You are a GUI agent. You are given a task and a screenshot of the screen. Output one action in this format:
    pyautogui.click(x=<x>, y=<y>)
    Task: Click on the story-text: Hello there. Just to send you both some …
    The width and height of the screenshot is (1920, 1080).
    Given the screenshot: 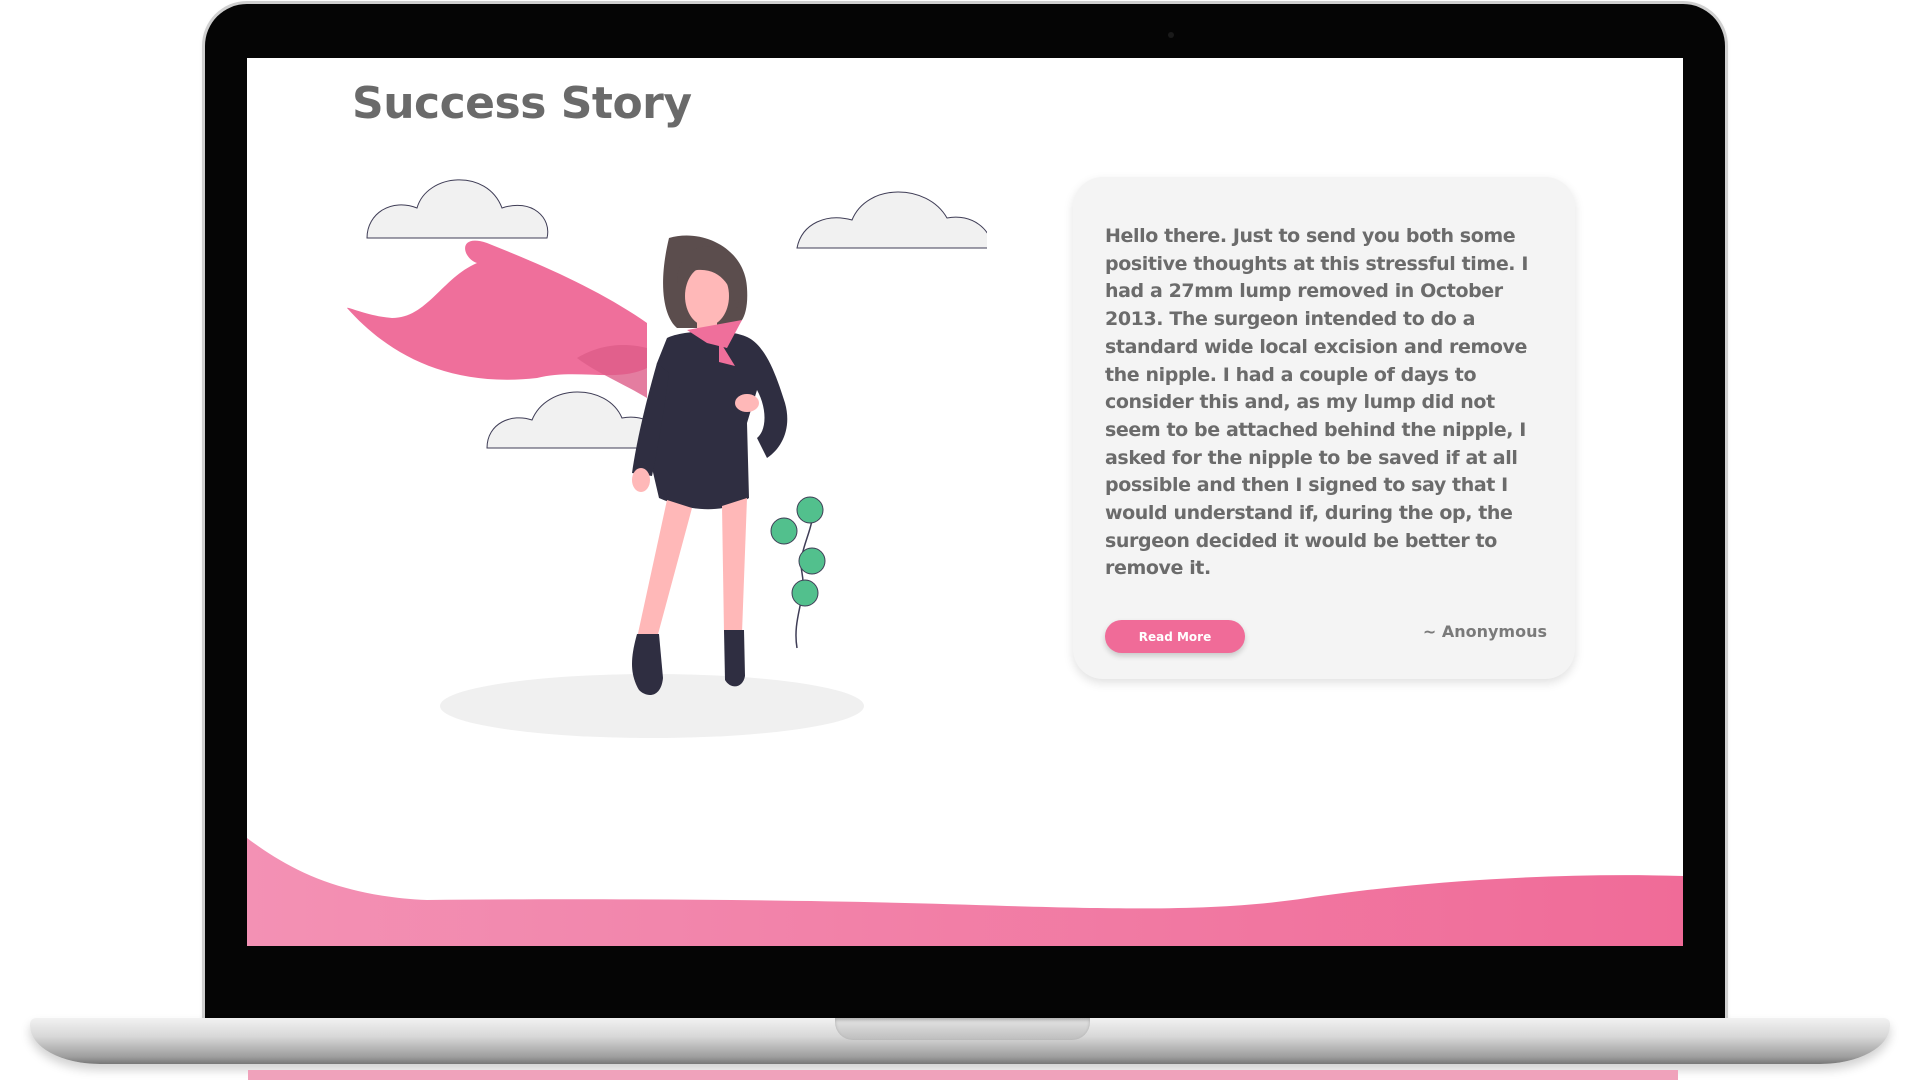 What is the action you would take?
    pyautogui.click(x=1317, y=402)
    